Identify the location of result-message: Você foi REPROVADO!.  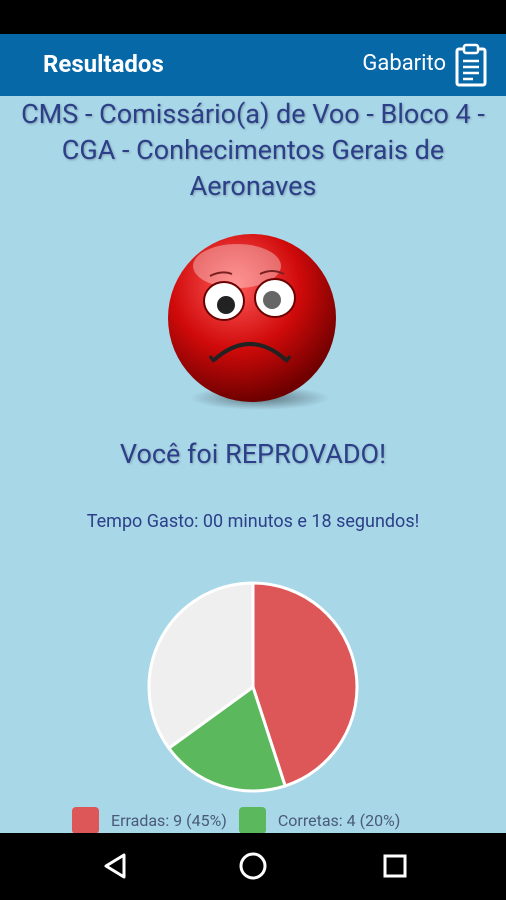
(253, 454).